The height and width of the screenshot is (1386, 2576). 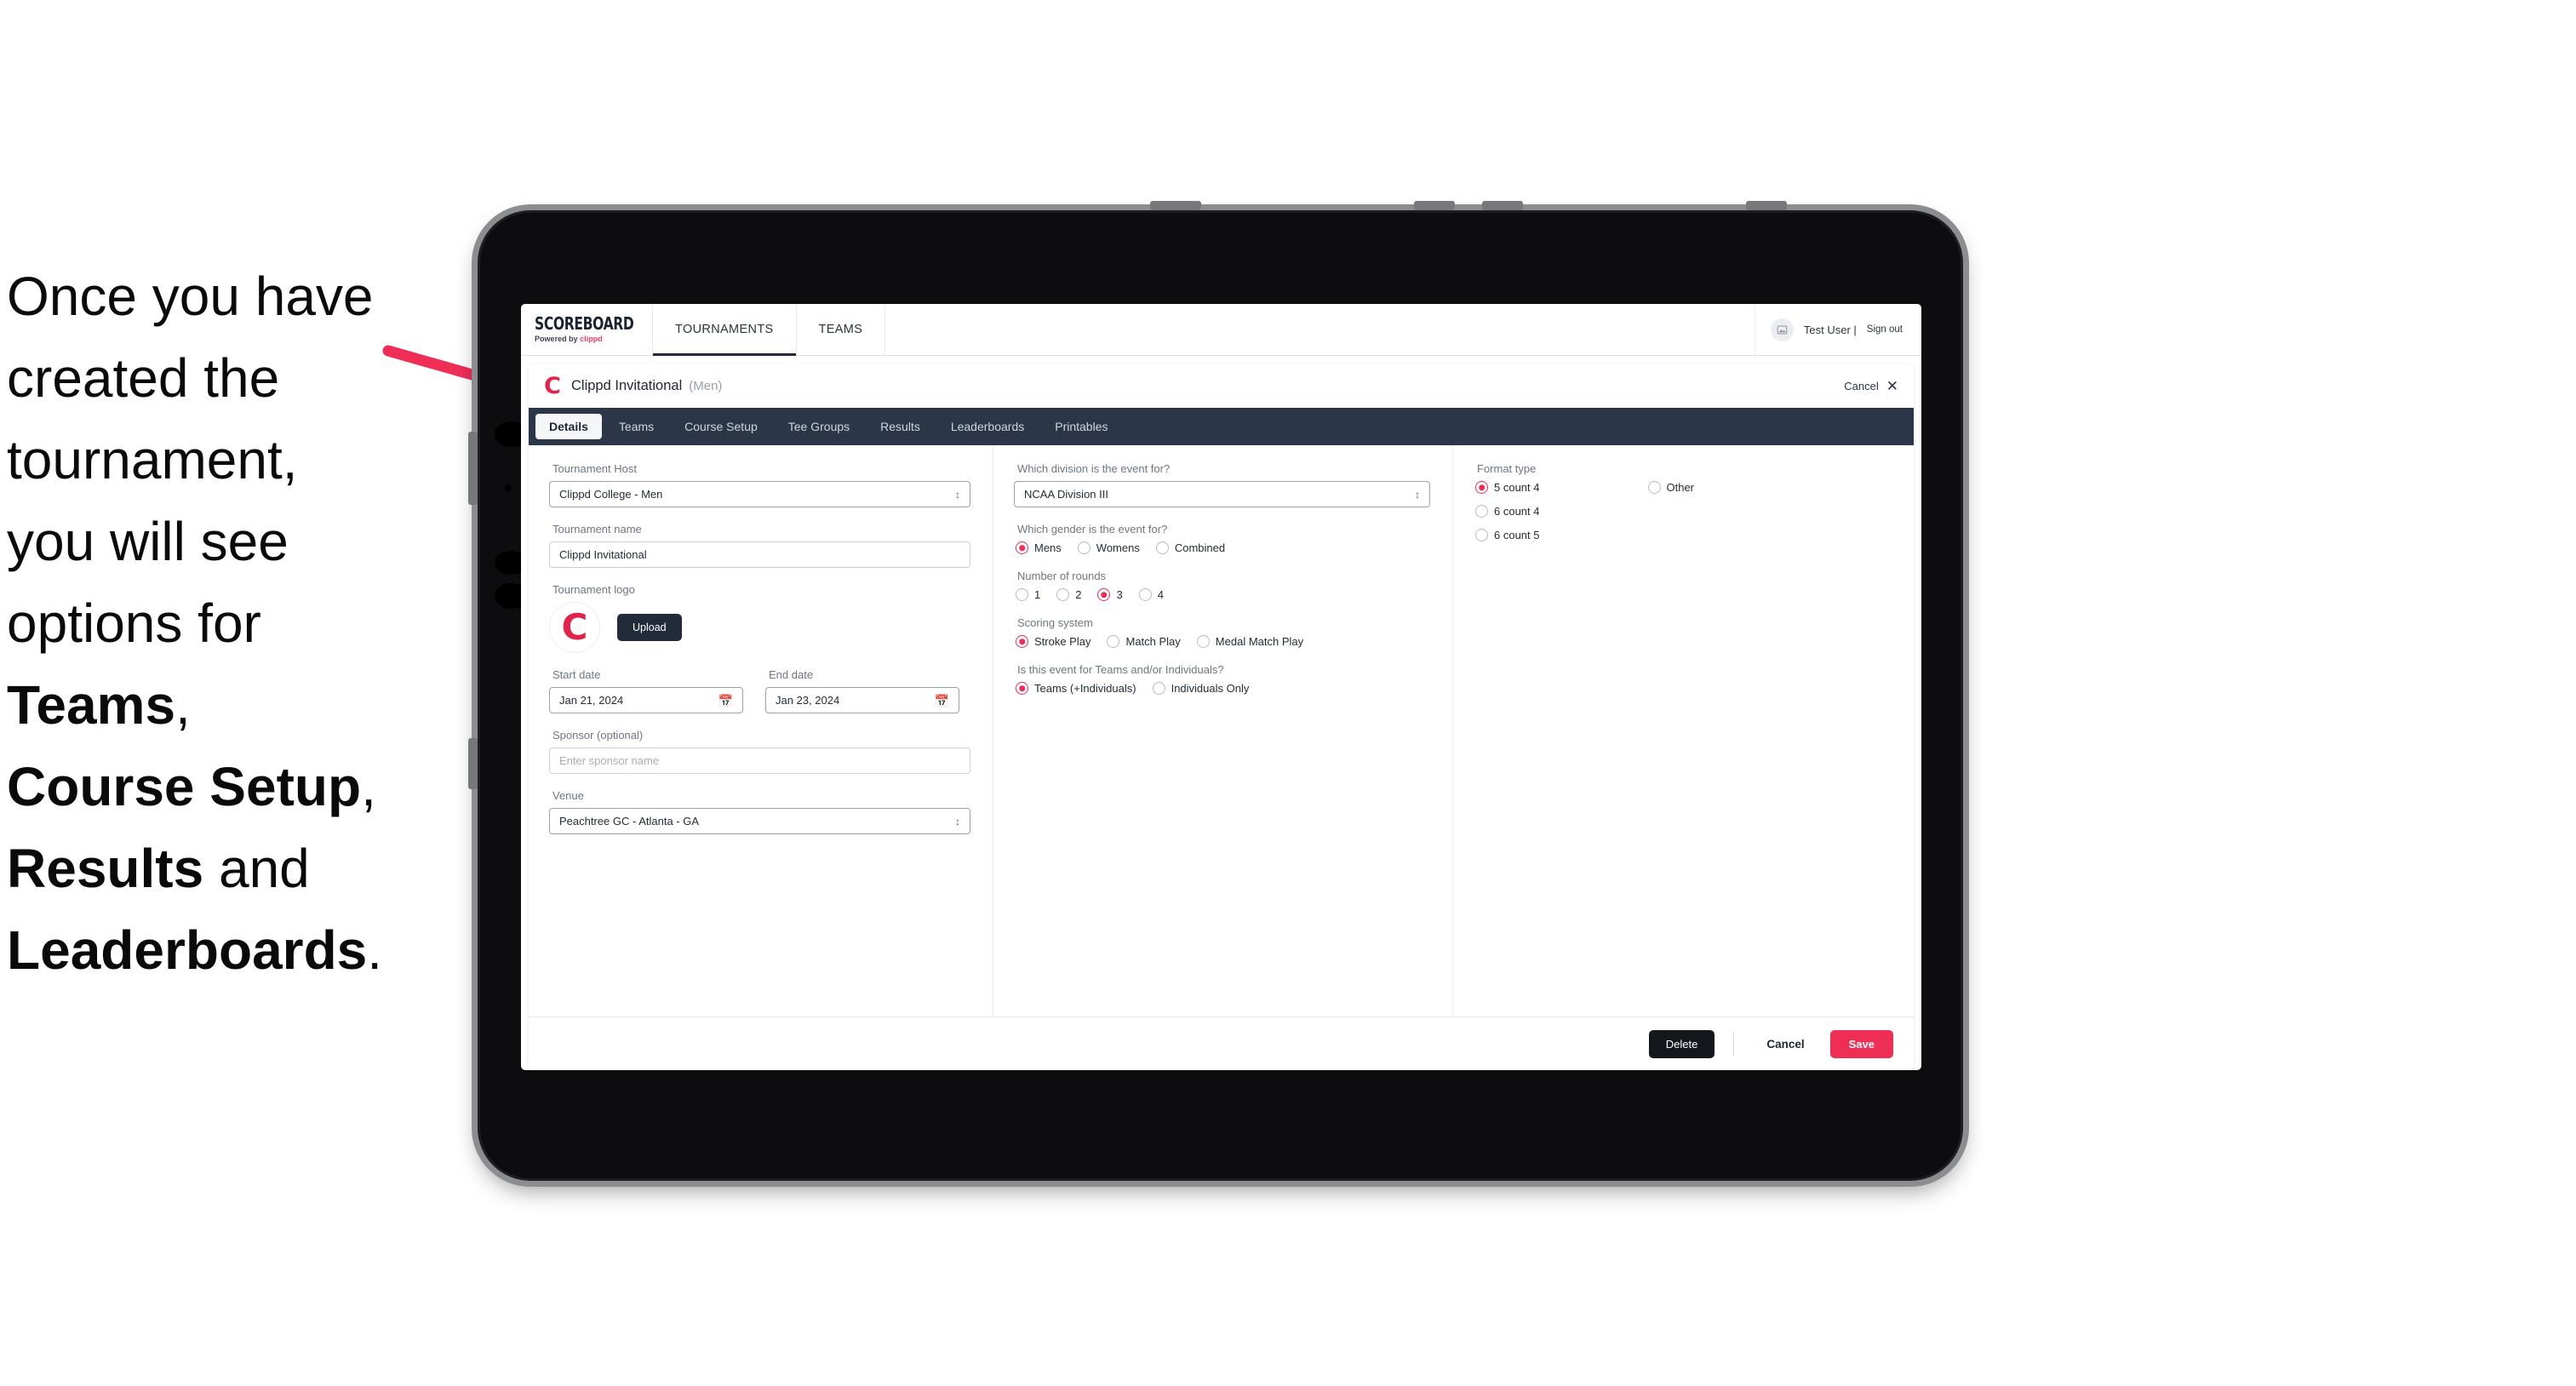 What do you see at coordinates (759, 821) in the screenshot?
I see `venue-select: Peachtree GC - Atlanta - GA ↕` at bounding box center [759, 821].